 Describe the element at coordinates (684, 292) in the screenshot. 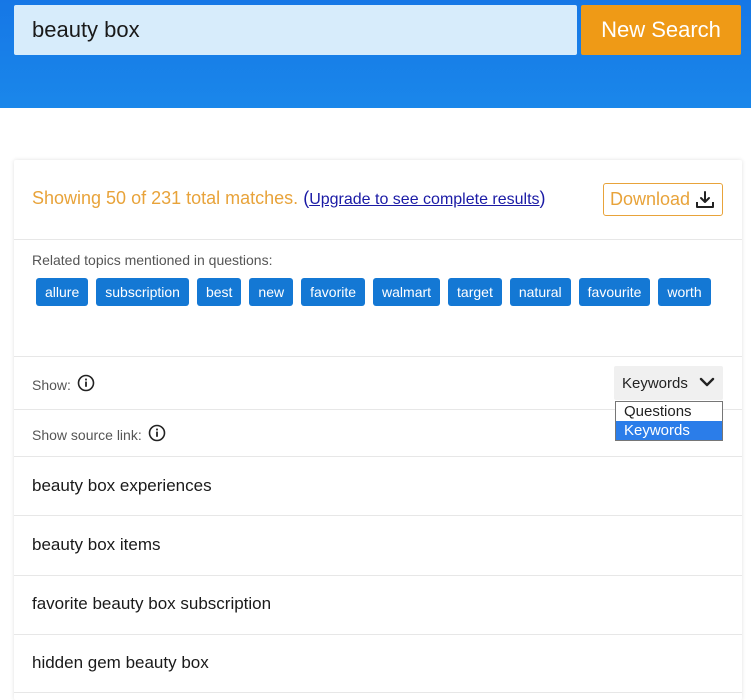

I see `topic-tag: worth` at that location.